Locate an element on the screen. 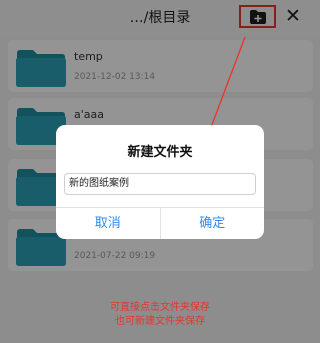 This screenshot has height=343, width=320. dialog-title: 新建文件夹 is located at coordinates (160, 152).